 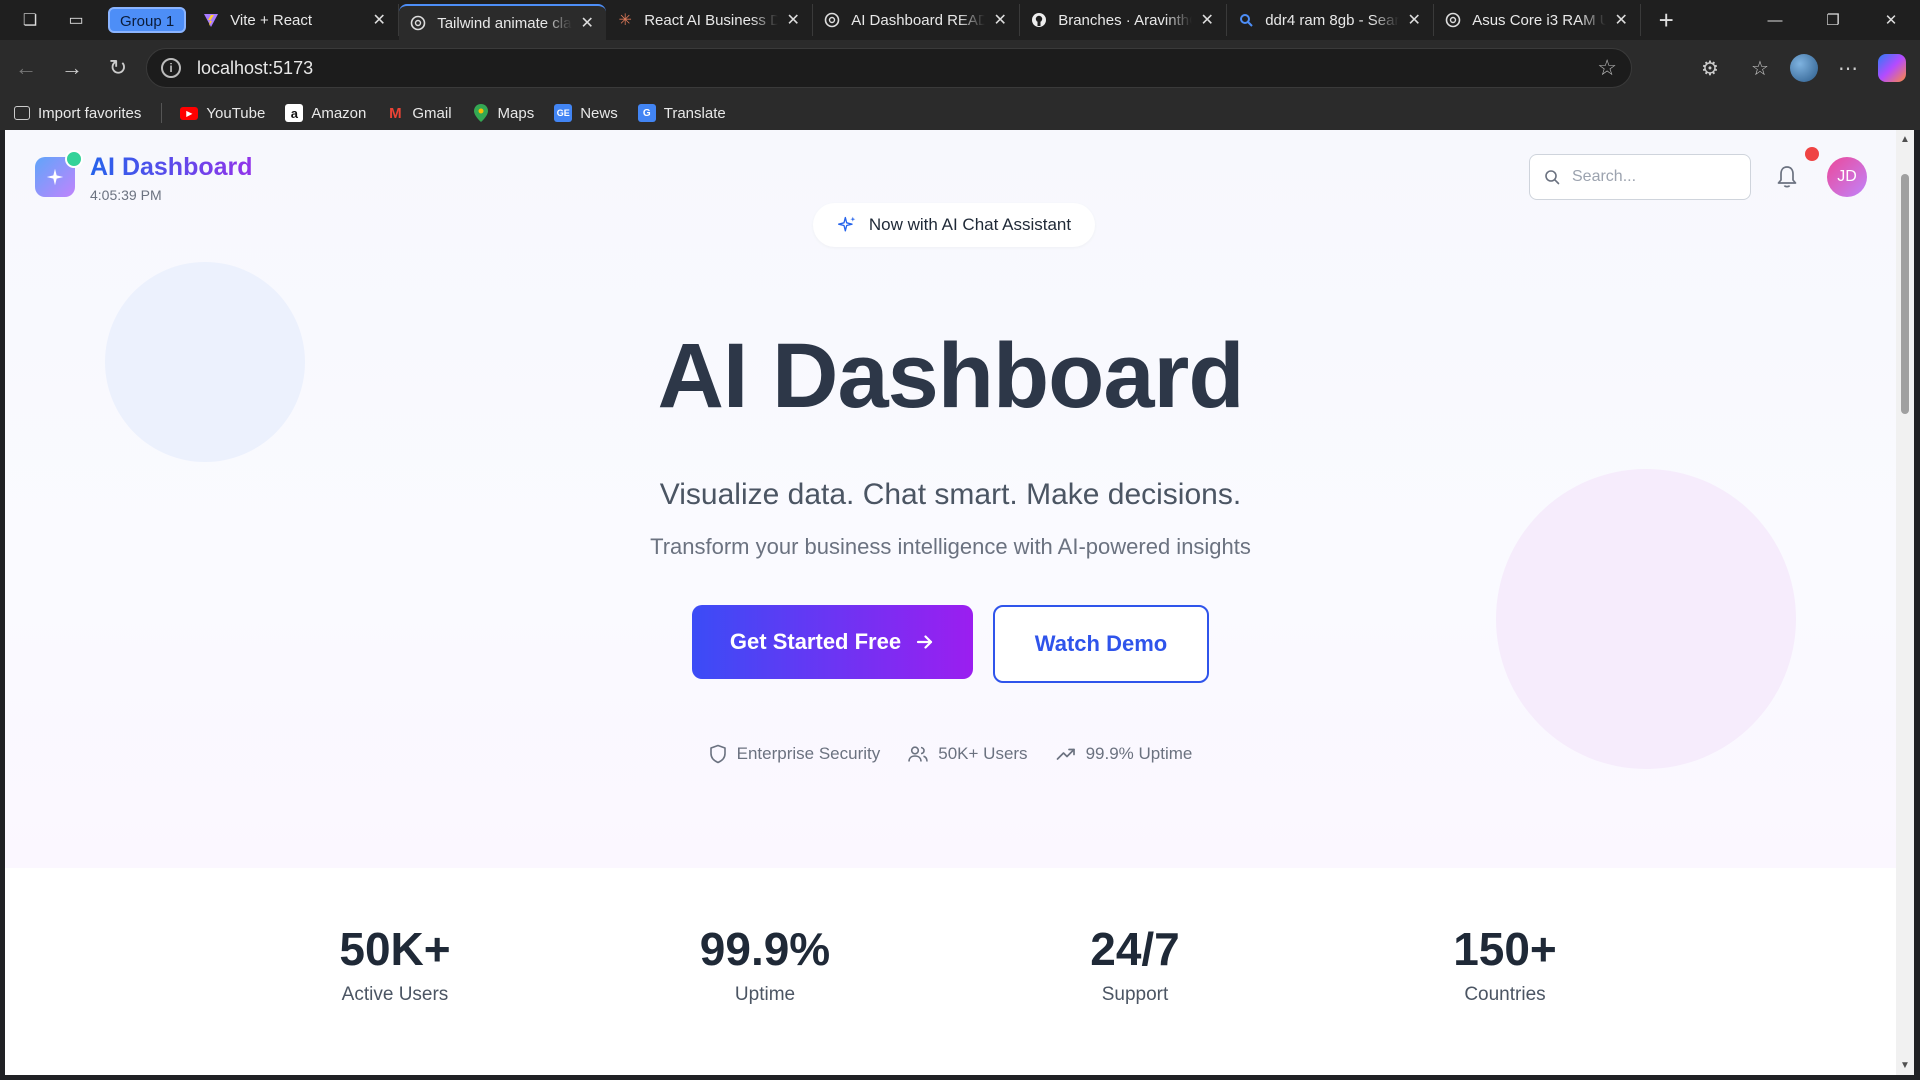 I want to click on stat-label: Uptime, so click(x=765, y=994).